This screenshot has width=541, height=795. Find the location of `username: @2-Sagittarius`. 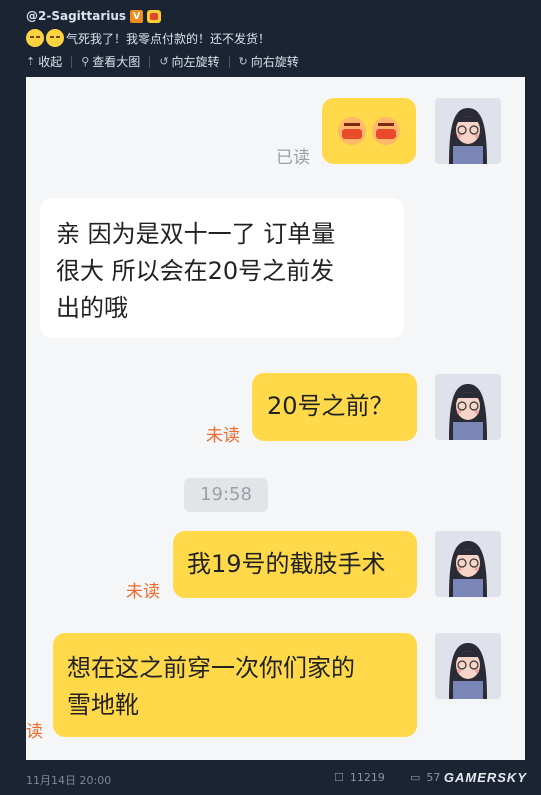

username: @2-Sagittarius is located at coordinates (76, 16).